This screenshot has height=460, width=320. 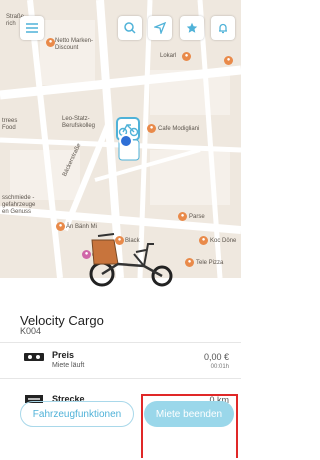 What do you see at coordinates (10, 124) in the screenshot?
I see `map-label: trrees Food` at bounding box center [10, 124].